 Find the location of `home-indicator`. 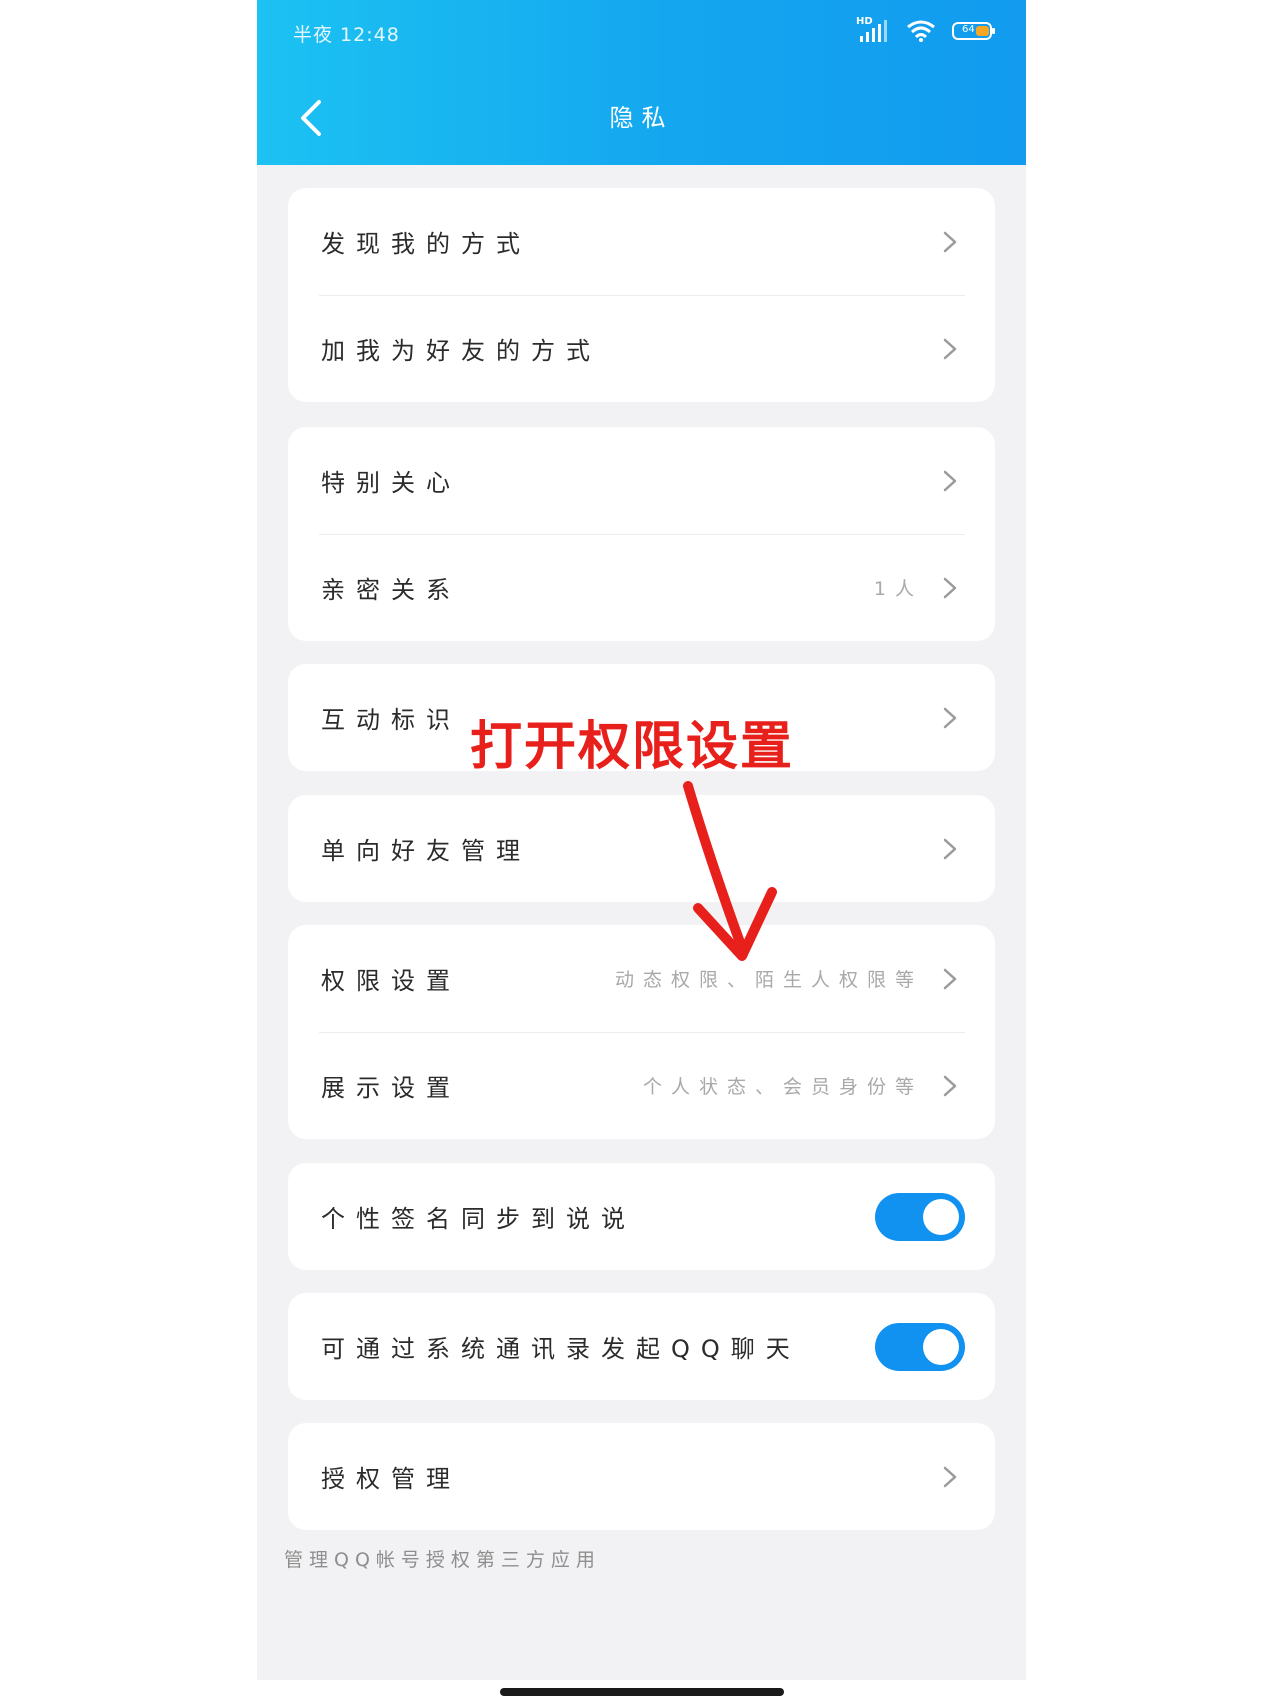

home-indicator is located at coordinates (642, 1692).